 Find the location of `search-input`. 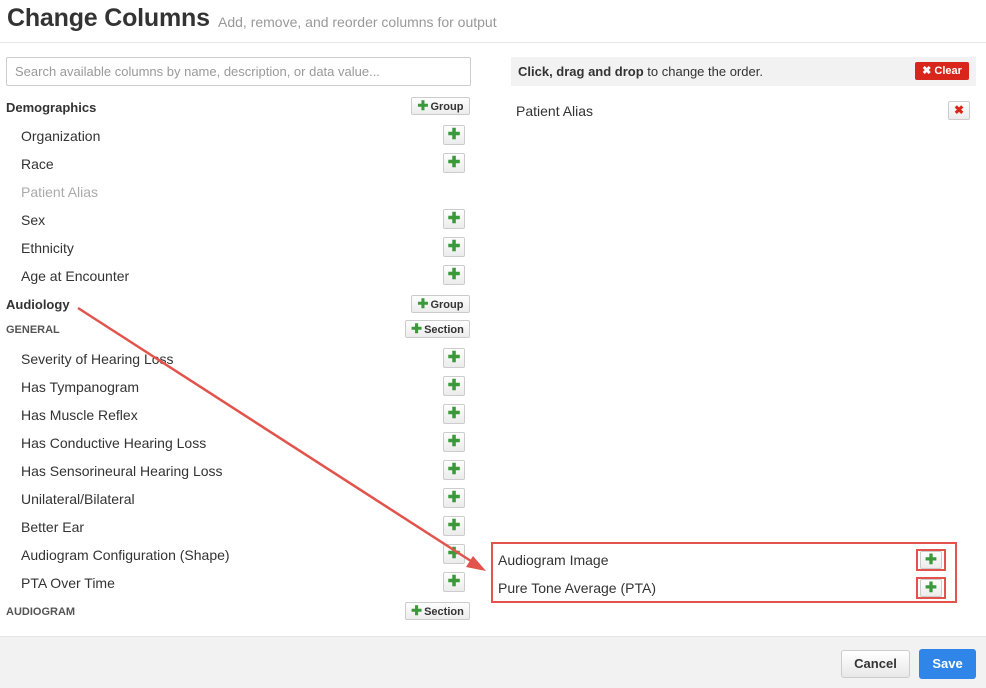

search-input is located at coordinates (238, 71).